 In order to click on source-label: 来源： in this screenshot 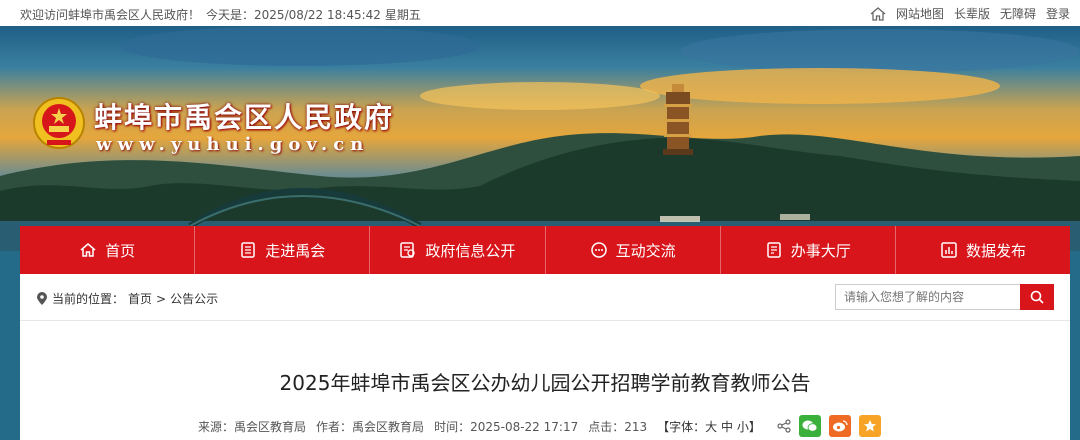, I will do `click(216, 426)`.